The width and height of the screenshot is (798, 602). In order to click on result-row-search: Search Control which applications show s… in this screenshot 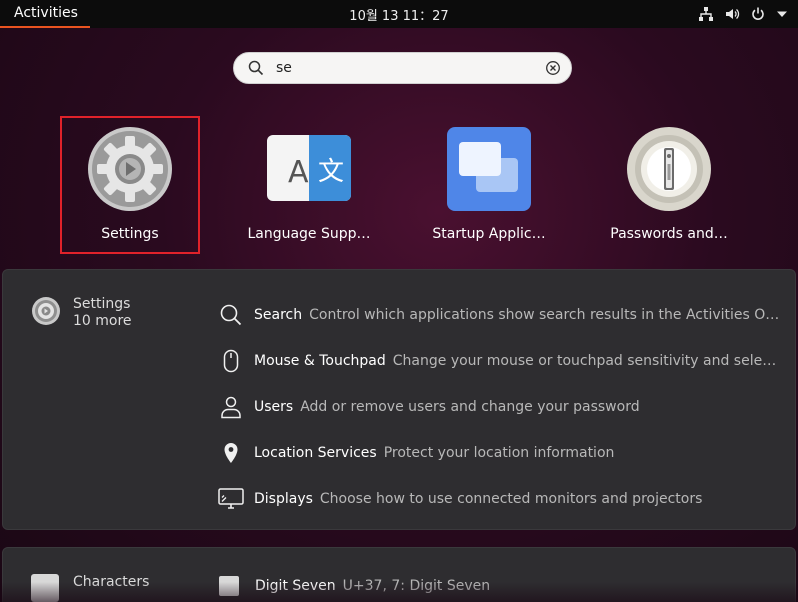, I will do `click(500, 315)`.